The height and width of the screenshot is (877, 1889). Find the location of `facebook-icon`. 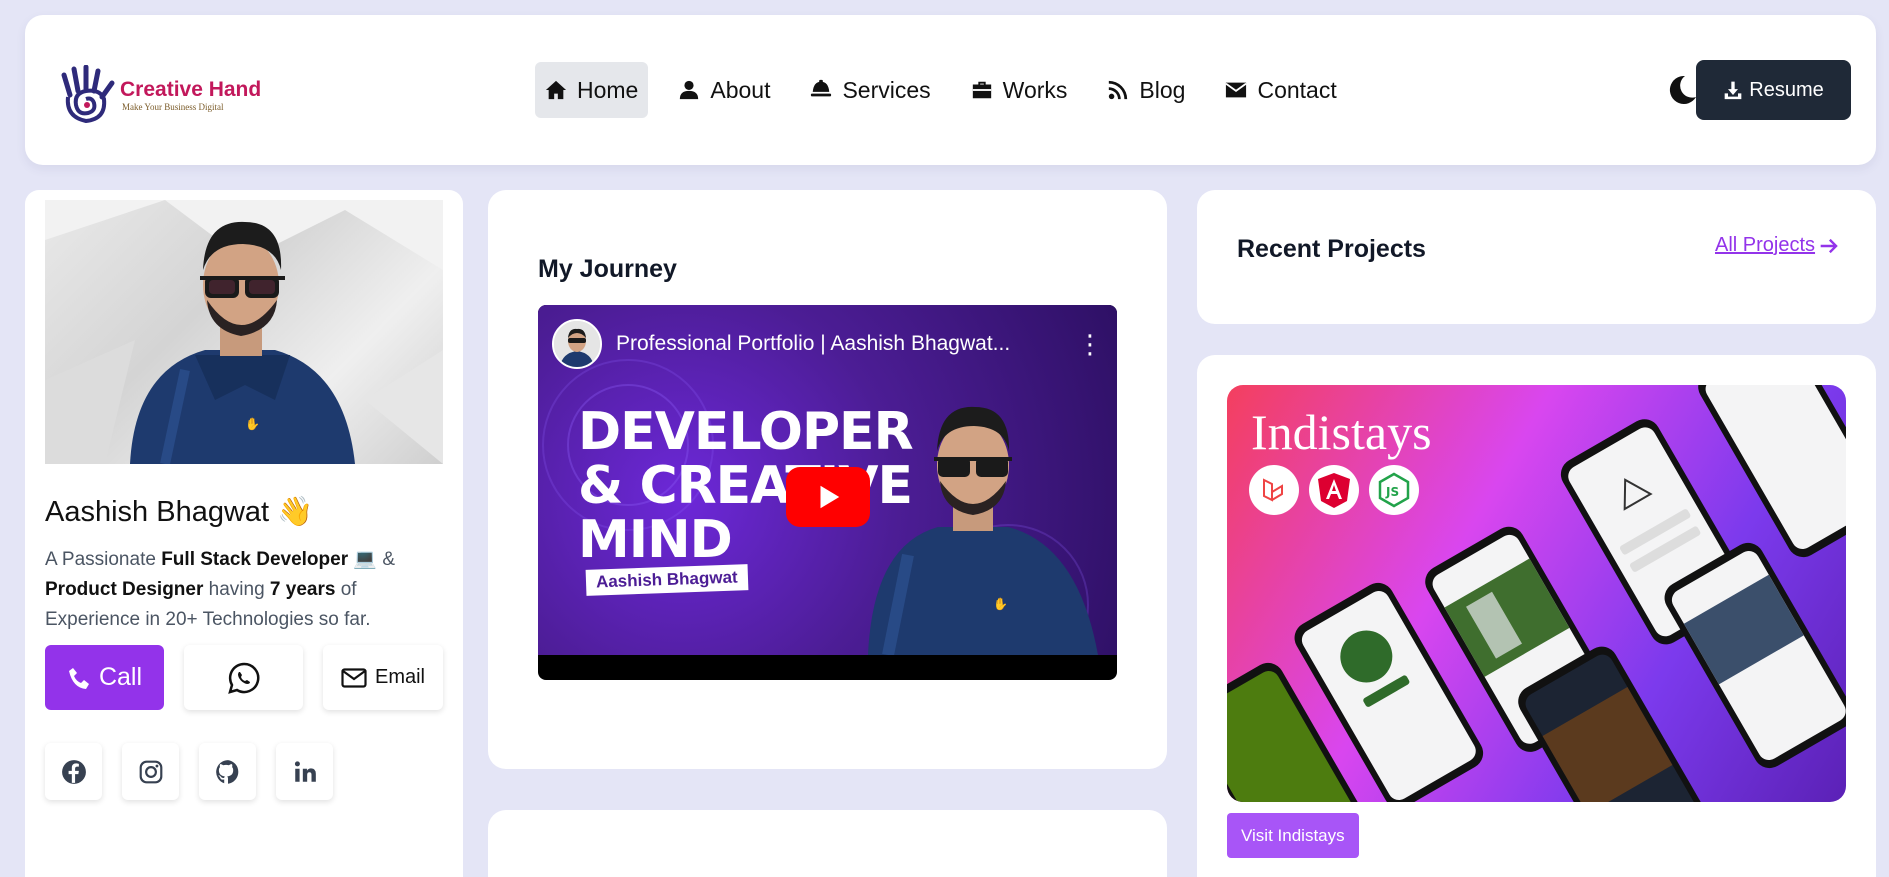

facebook-icon is located at coordinates (73, 771).